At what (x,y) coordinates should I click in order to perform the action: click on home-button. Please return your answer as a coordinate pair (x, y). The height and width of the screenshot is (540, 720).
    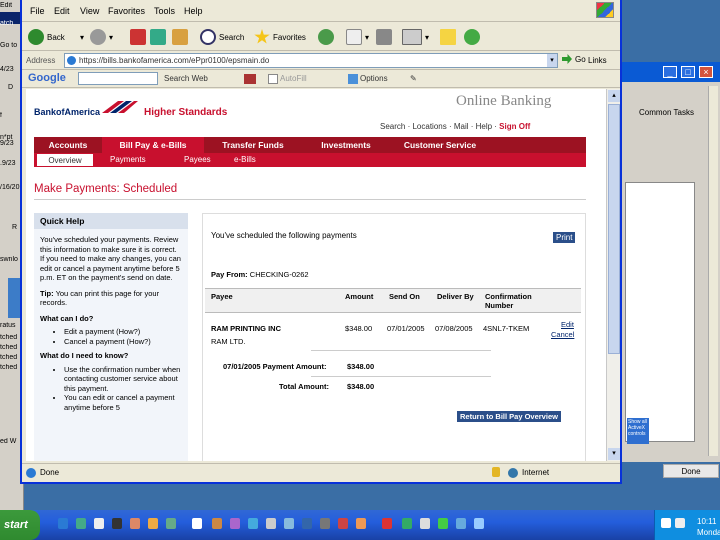
    Looking at the image, I should click on (181, 37).